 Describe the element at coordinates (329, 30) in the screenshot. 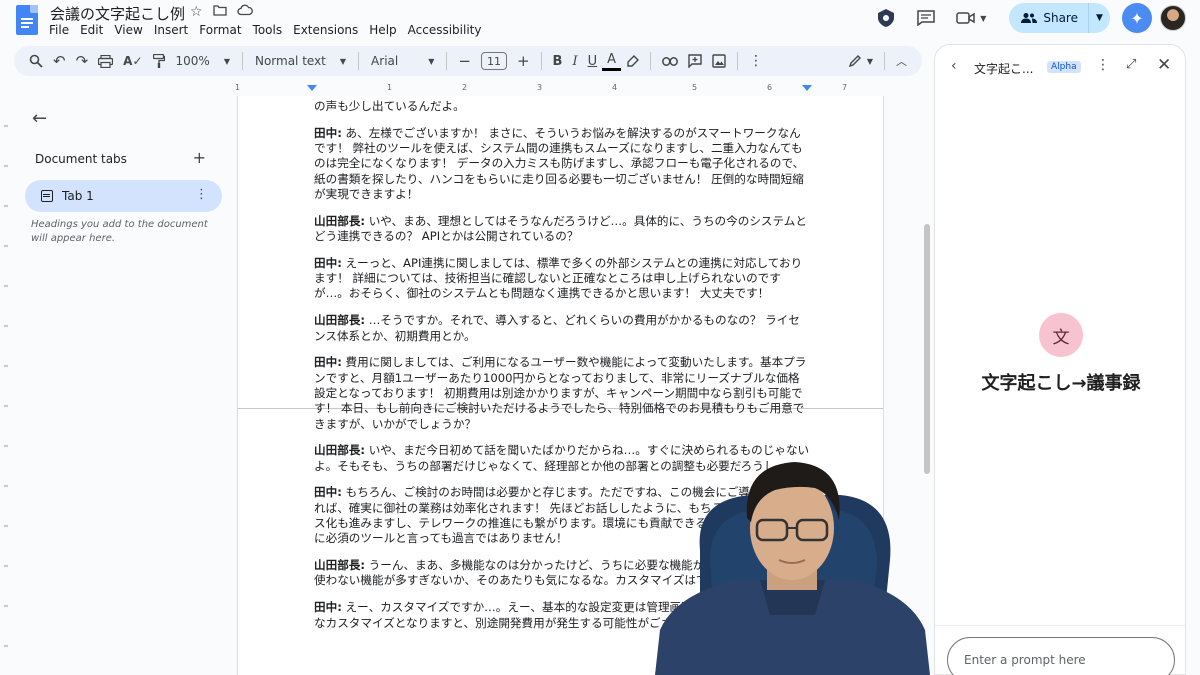

I see `menu-extensions: Extensions` at that location.